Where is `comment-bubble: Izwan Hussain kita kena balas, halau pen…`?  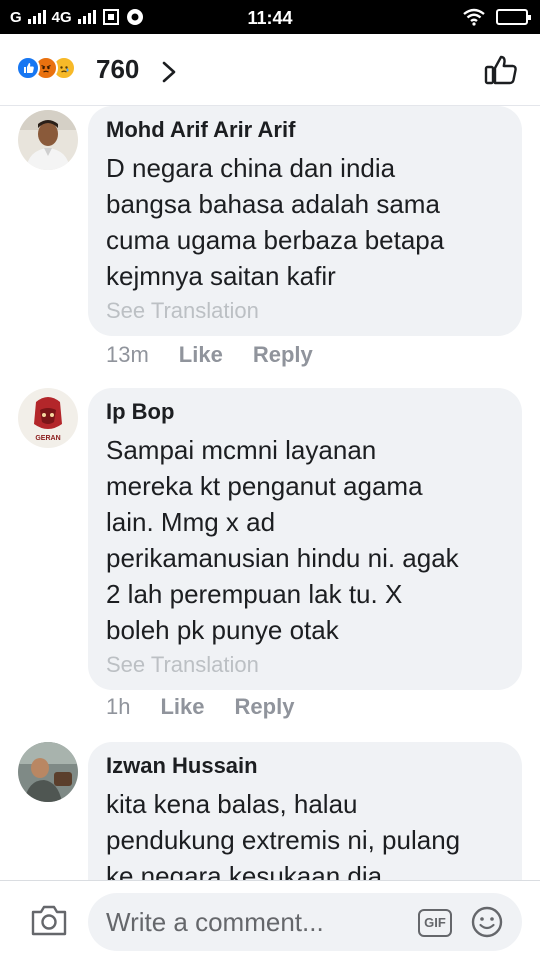 comment-bubble: Izwan Hussain kita kena balas, halau pen… is located at coordinates (305, 811).